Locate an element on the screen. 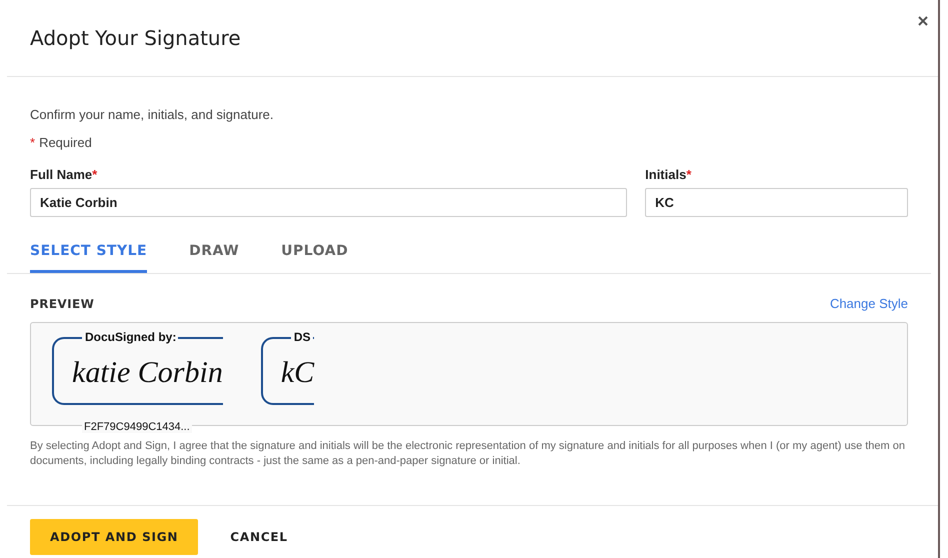  preview-label: PREVIEW is located at coordinates (62, 303).